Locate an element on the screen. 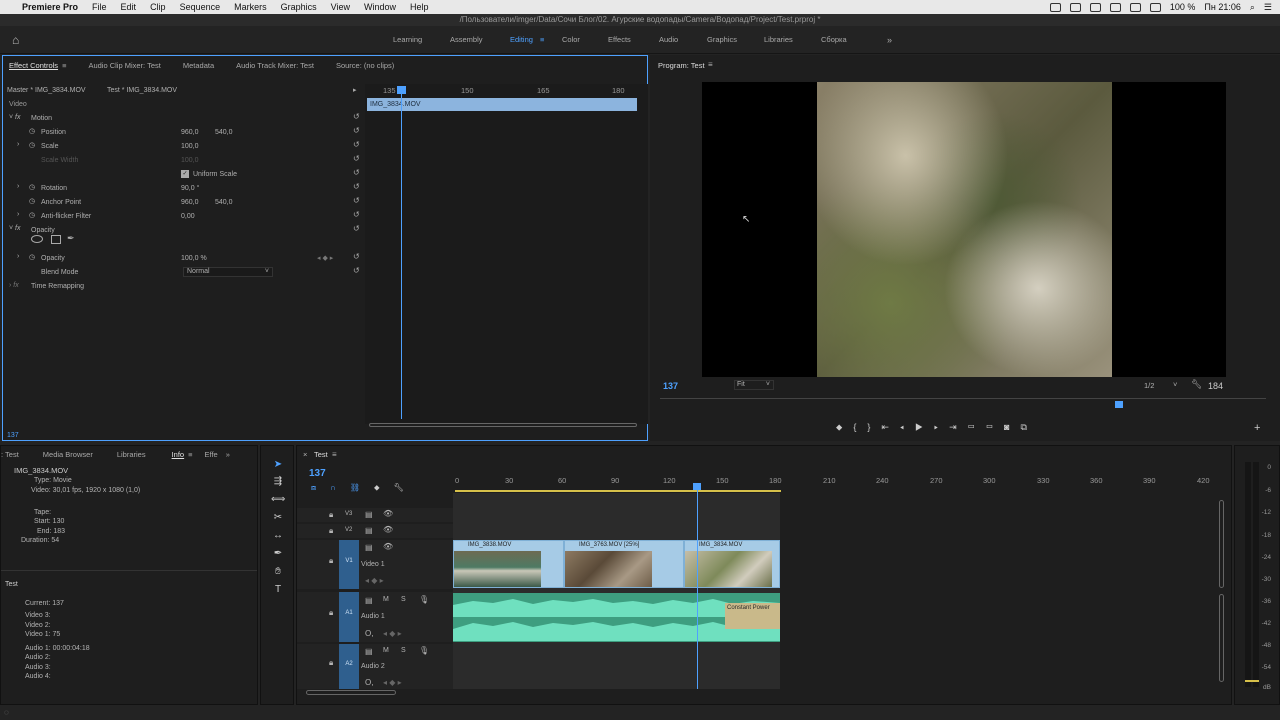 The height and width of the screenshot is (720, 1280). menu-clip: Clip is located at coordinates (158, 7).